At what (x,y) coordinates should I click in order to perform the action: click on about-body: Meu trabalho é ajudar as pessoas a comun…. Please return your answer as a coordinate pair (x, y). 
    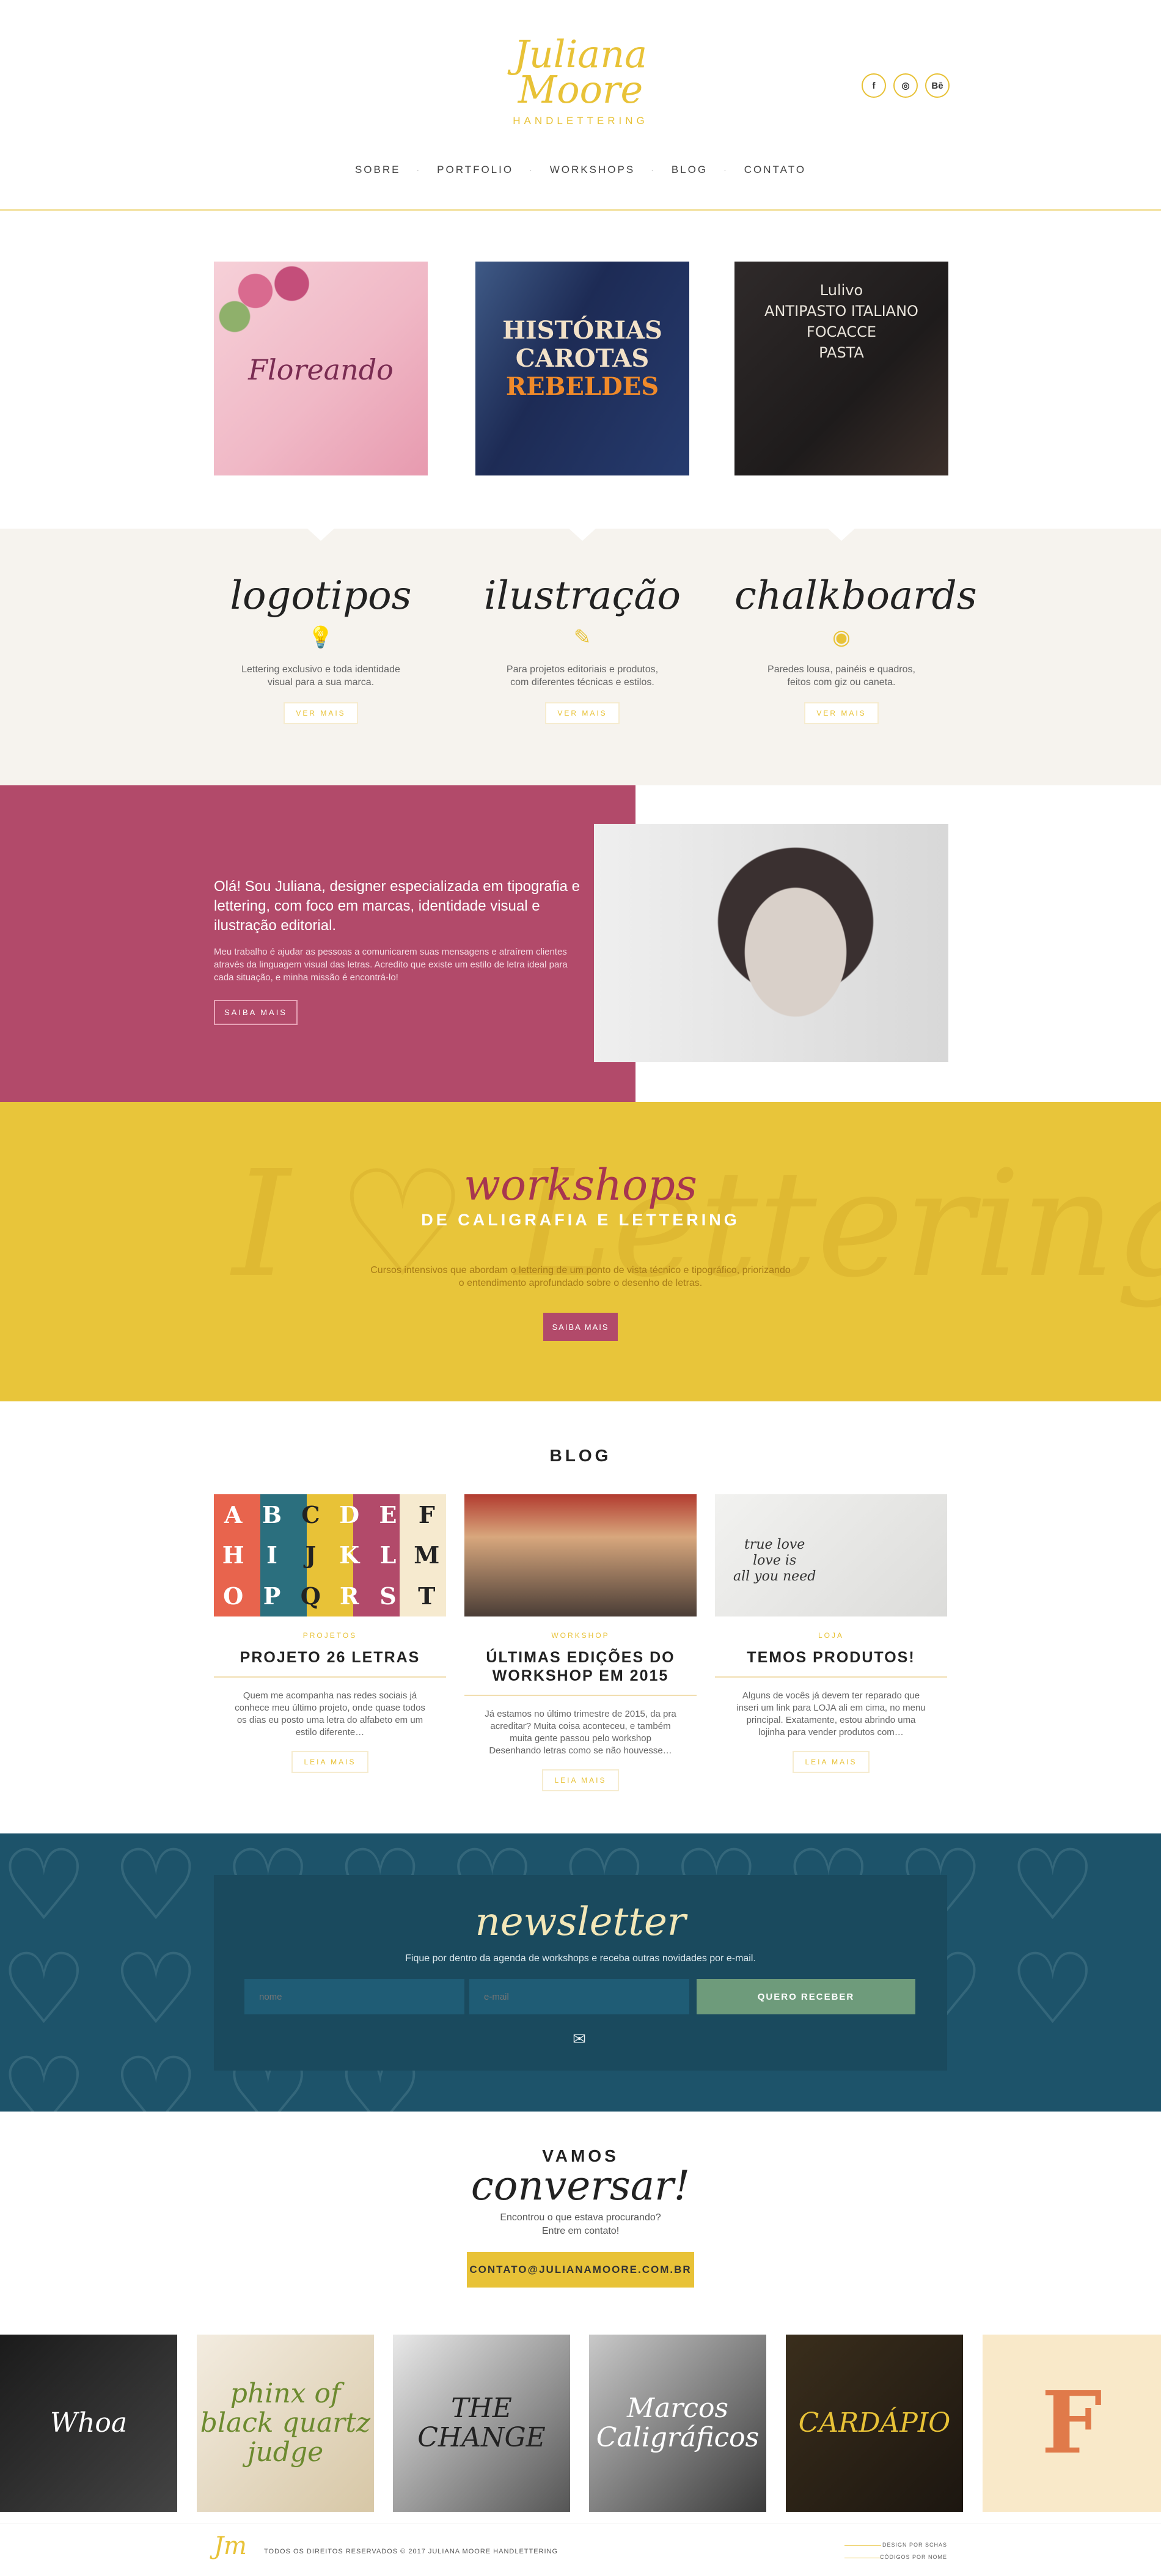
    Looking at the image, I should click on (391, 965).